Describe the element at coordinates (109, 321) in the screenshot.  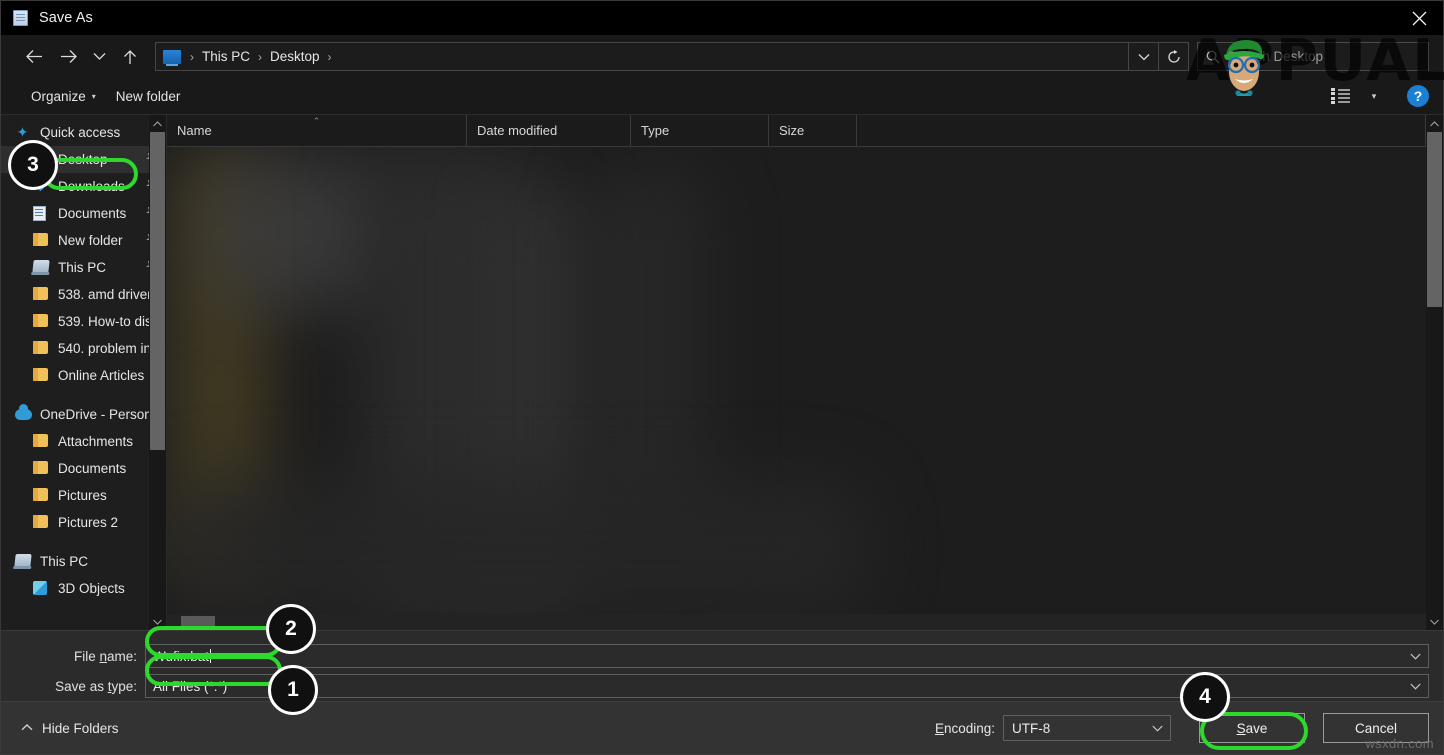
I see `sidebar-item-label: 539. How-to disa` at that location.